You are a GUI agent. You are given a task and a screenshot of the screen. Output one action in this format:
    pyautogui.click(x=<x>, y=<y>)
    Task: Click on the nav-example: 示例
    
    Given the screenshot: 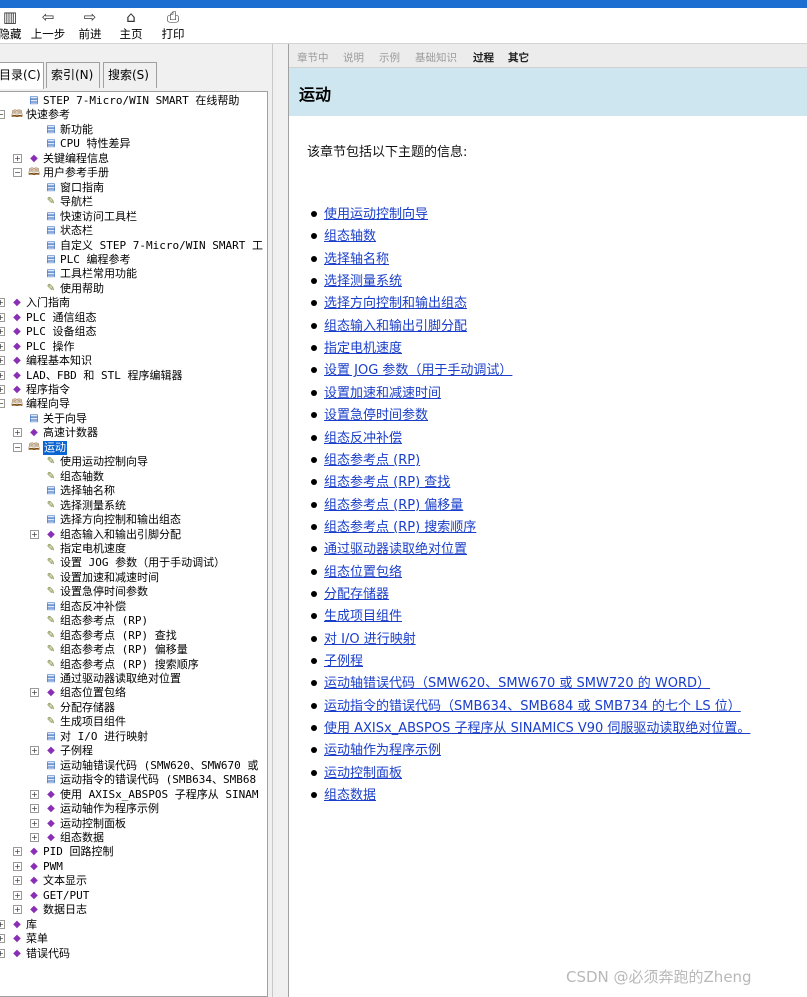 What is the action you would take?
    pyautogui.click(x=389, y=57)
    